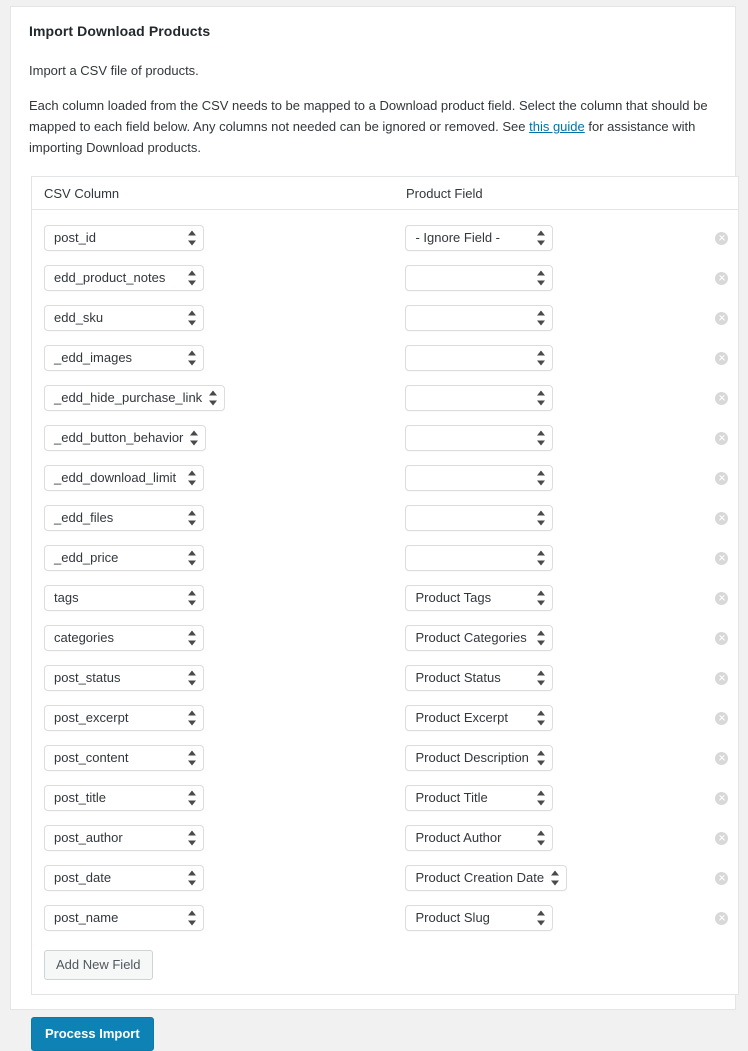  What do you see at coordinates (385, 518) in the screenshot?
I see `table-row: _edd_files` at bounding box center [385, 518].